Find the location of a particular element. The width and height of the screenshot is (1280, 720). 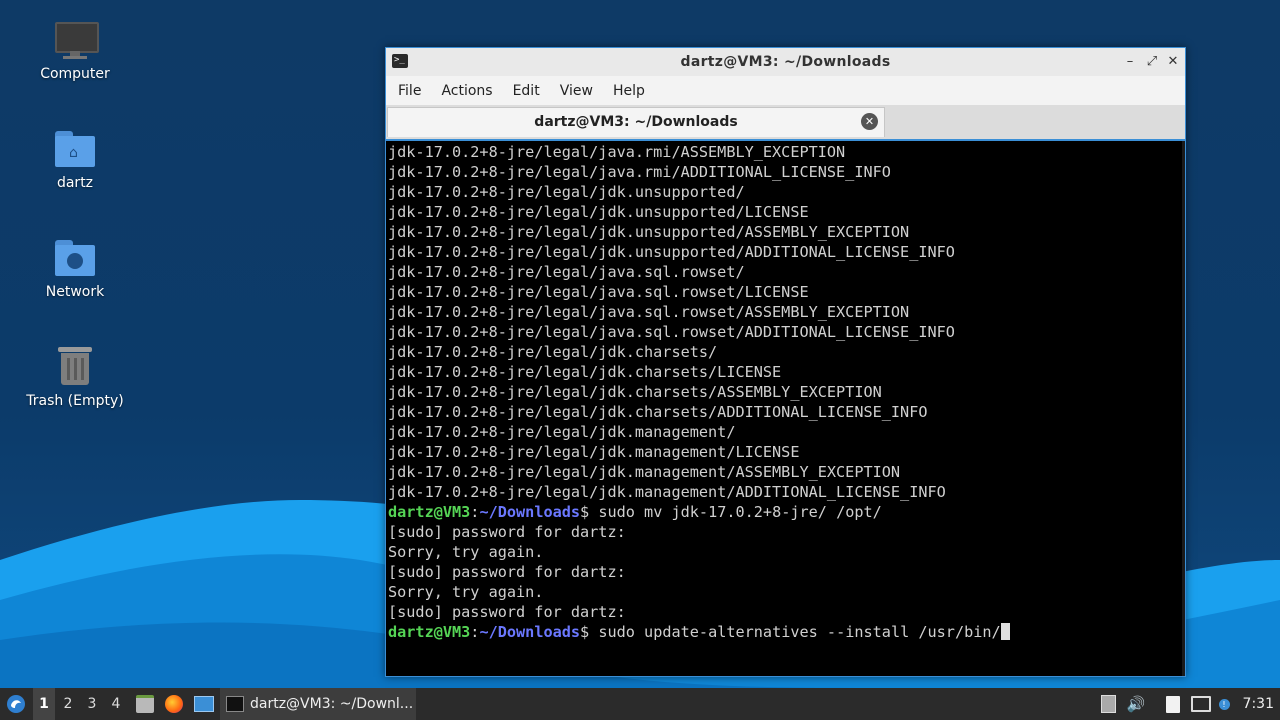

workspace-3: 3 is located at coordinates (92, 704).